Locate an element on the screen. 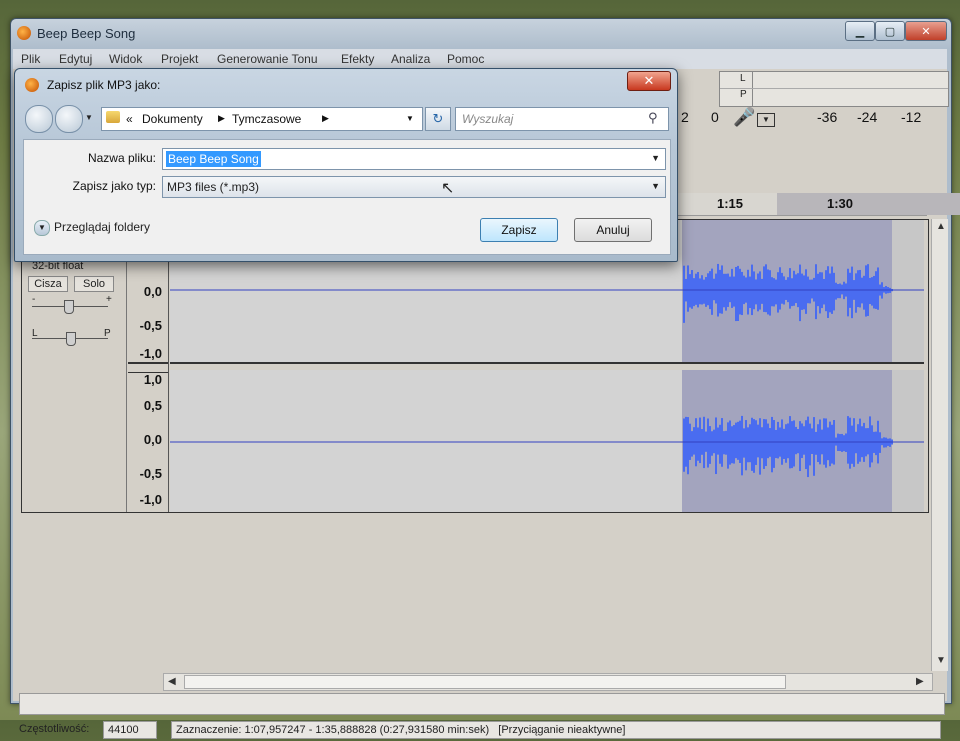  maximize-button: ▢ is located at coordinates (890, 31).